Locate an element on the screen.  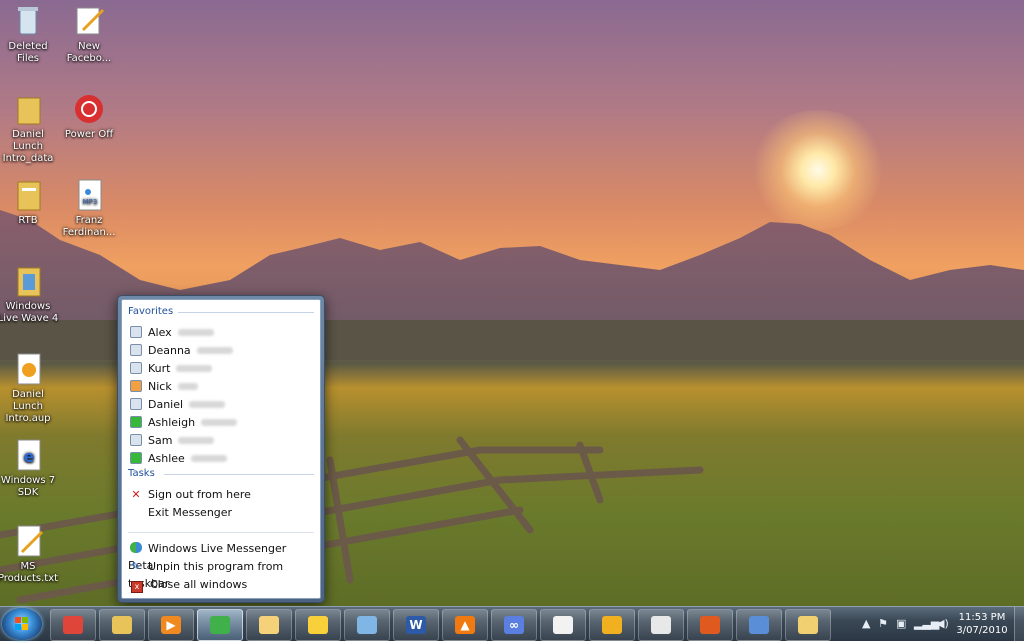
favorite-contact-item: Sam is located at coordinates (221, 440).